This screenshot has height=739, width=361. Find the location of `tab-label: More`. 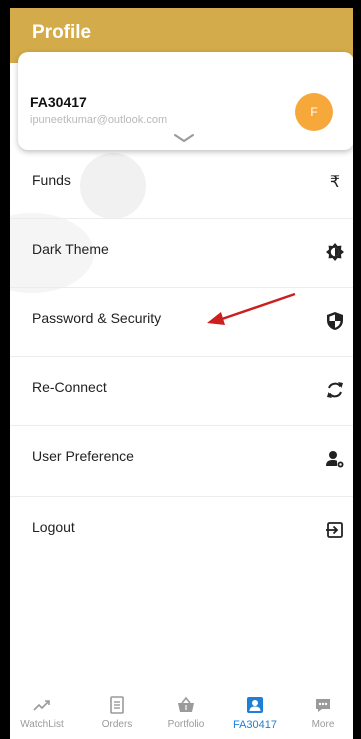

tab-label: More is located at coordinates (323, 724).